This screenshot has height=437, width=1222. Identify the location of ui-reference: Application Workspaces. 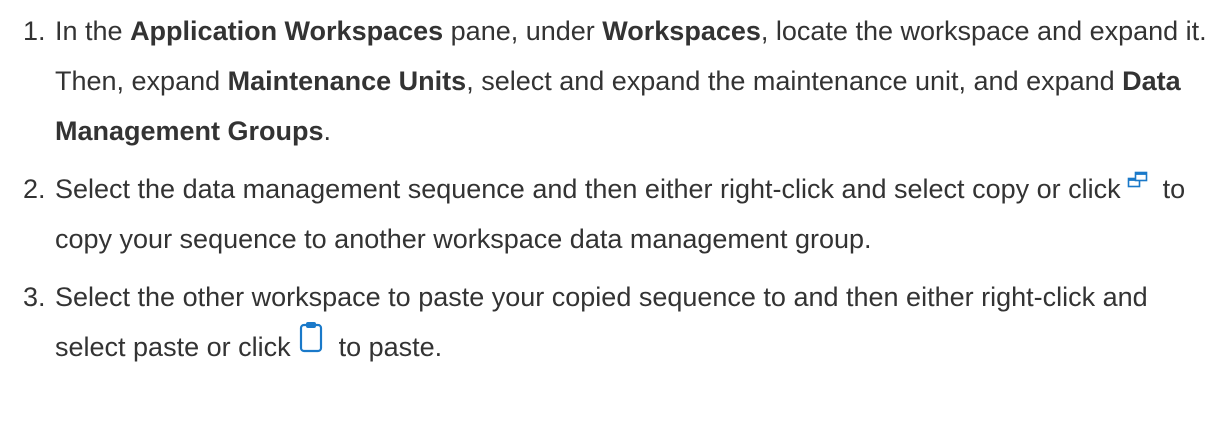
(287, 31).